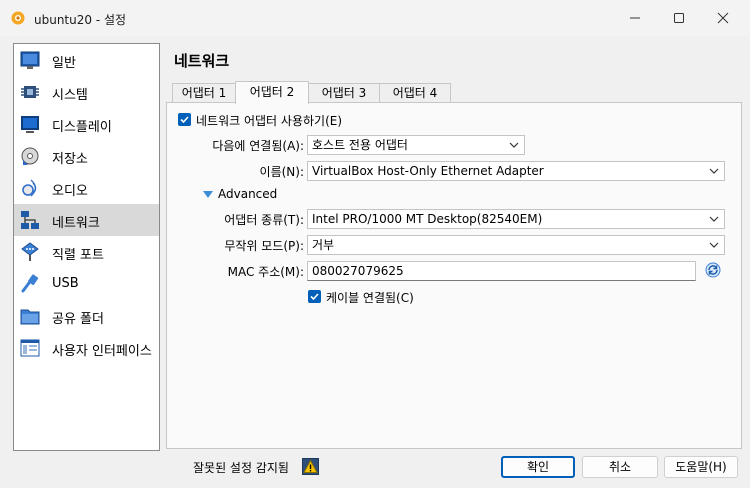  What do you see at coordinates (80, 20) in the screenshot?
I see `window-title: ubuntu20 - 설정` at bounding box center [80, 20].